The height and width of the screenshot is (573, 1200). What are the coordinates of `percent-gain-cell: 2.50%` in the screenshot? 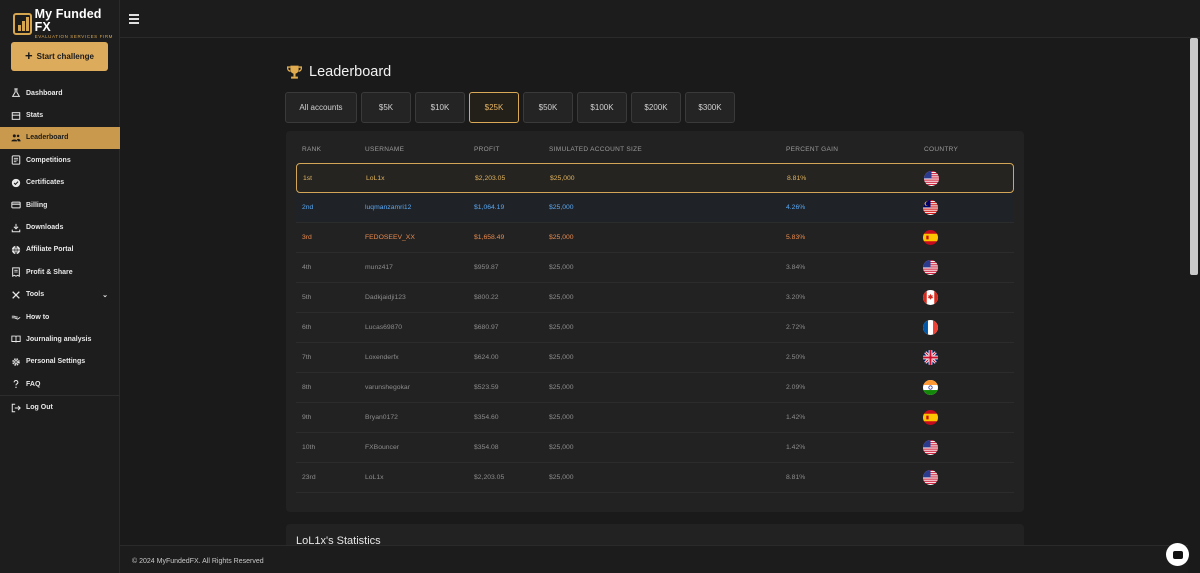 It's located at (796, 357).